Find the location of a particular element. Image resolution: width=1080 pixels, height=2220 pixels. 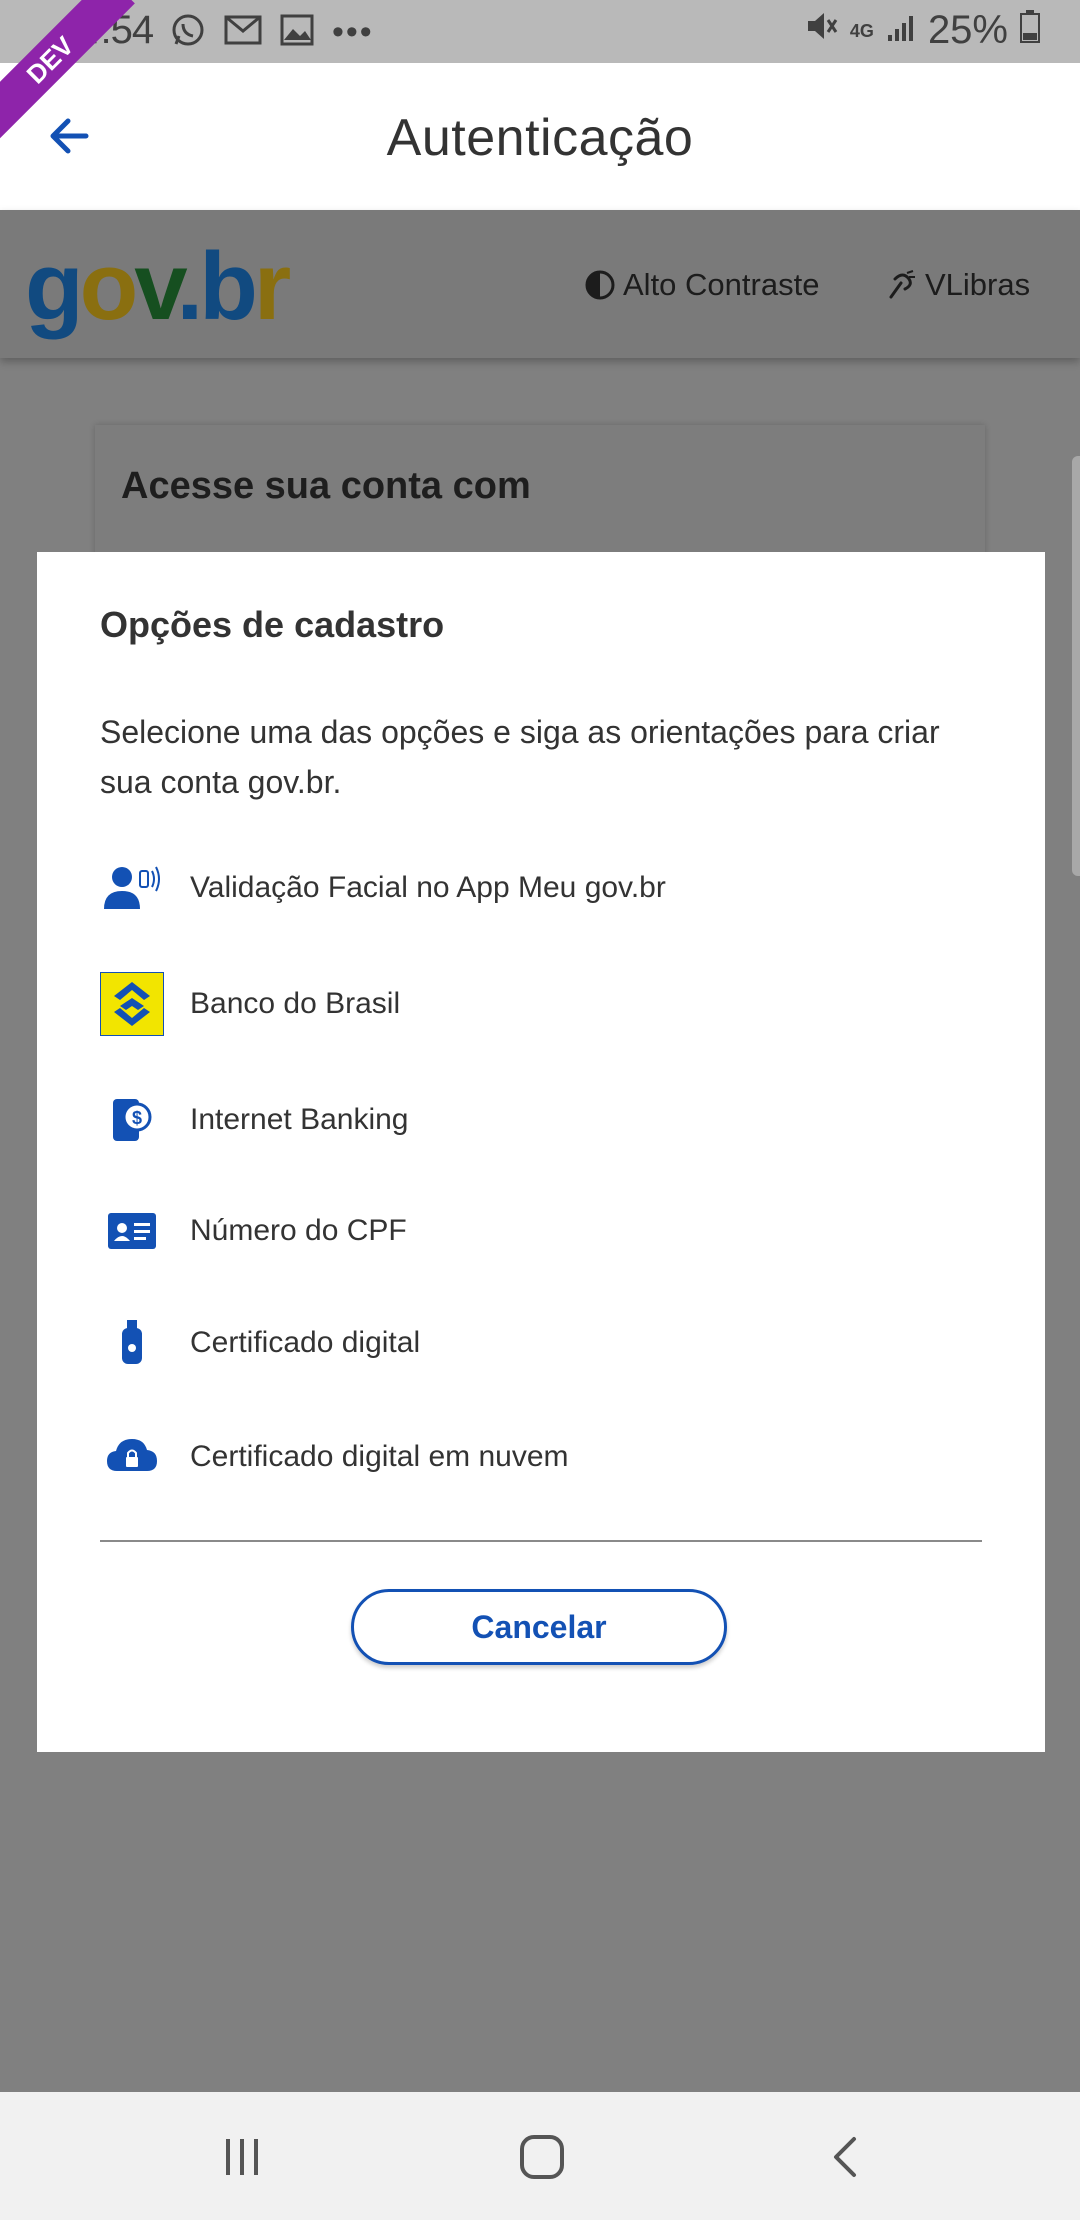

recent-apps-icon is located at coordinates (242, 2157).